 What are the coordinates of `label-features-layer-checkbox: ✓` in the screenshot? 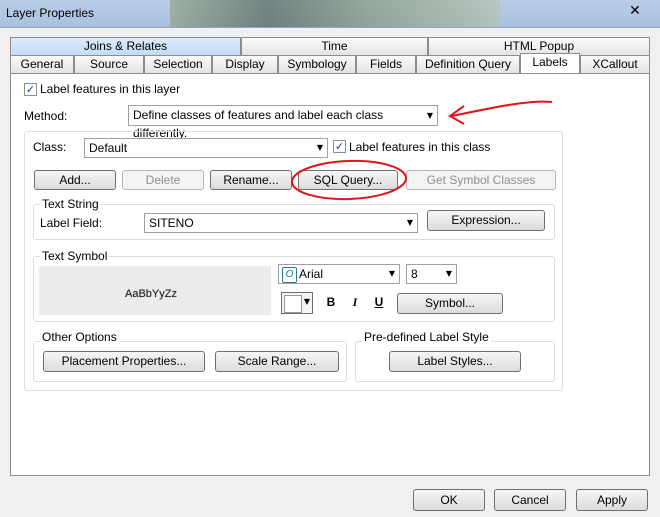 It's located at (30, 89).